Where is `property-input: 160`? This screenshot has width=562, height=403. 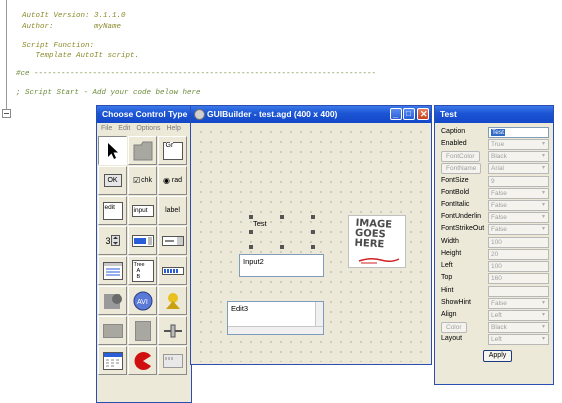 property-input: 160 is located at coordinates (518, 278).